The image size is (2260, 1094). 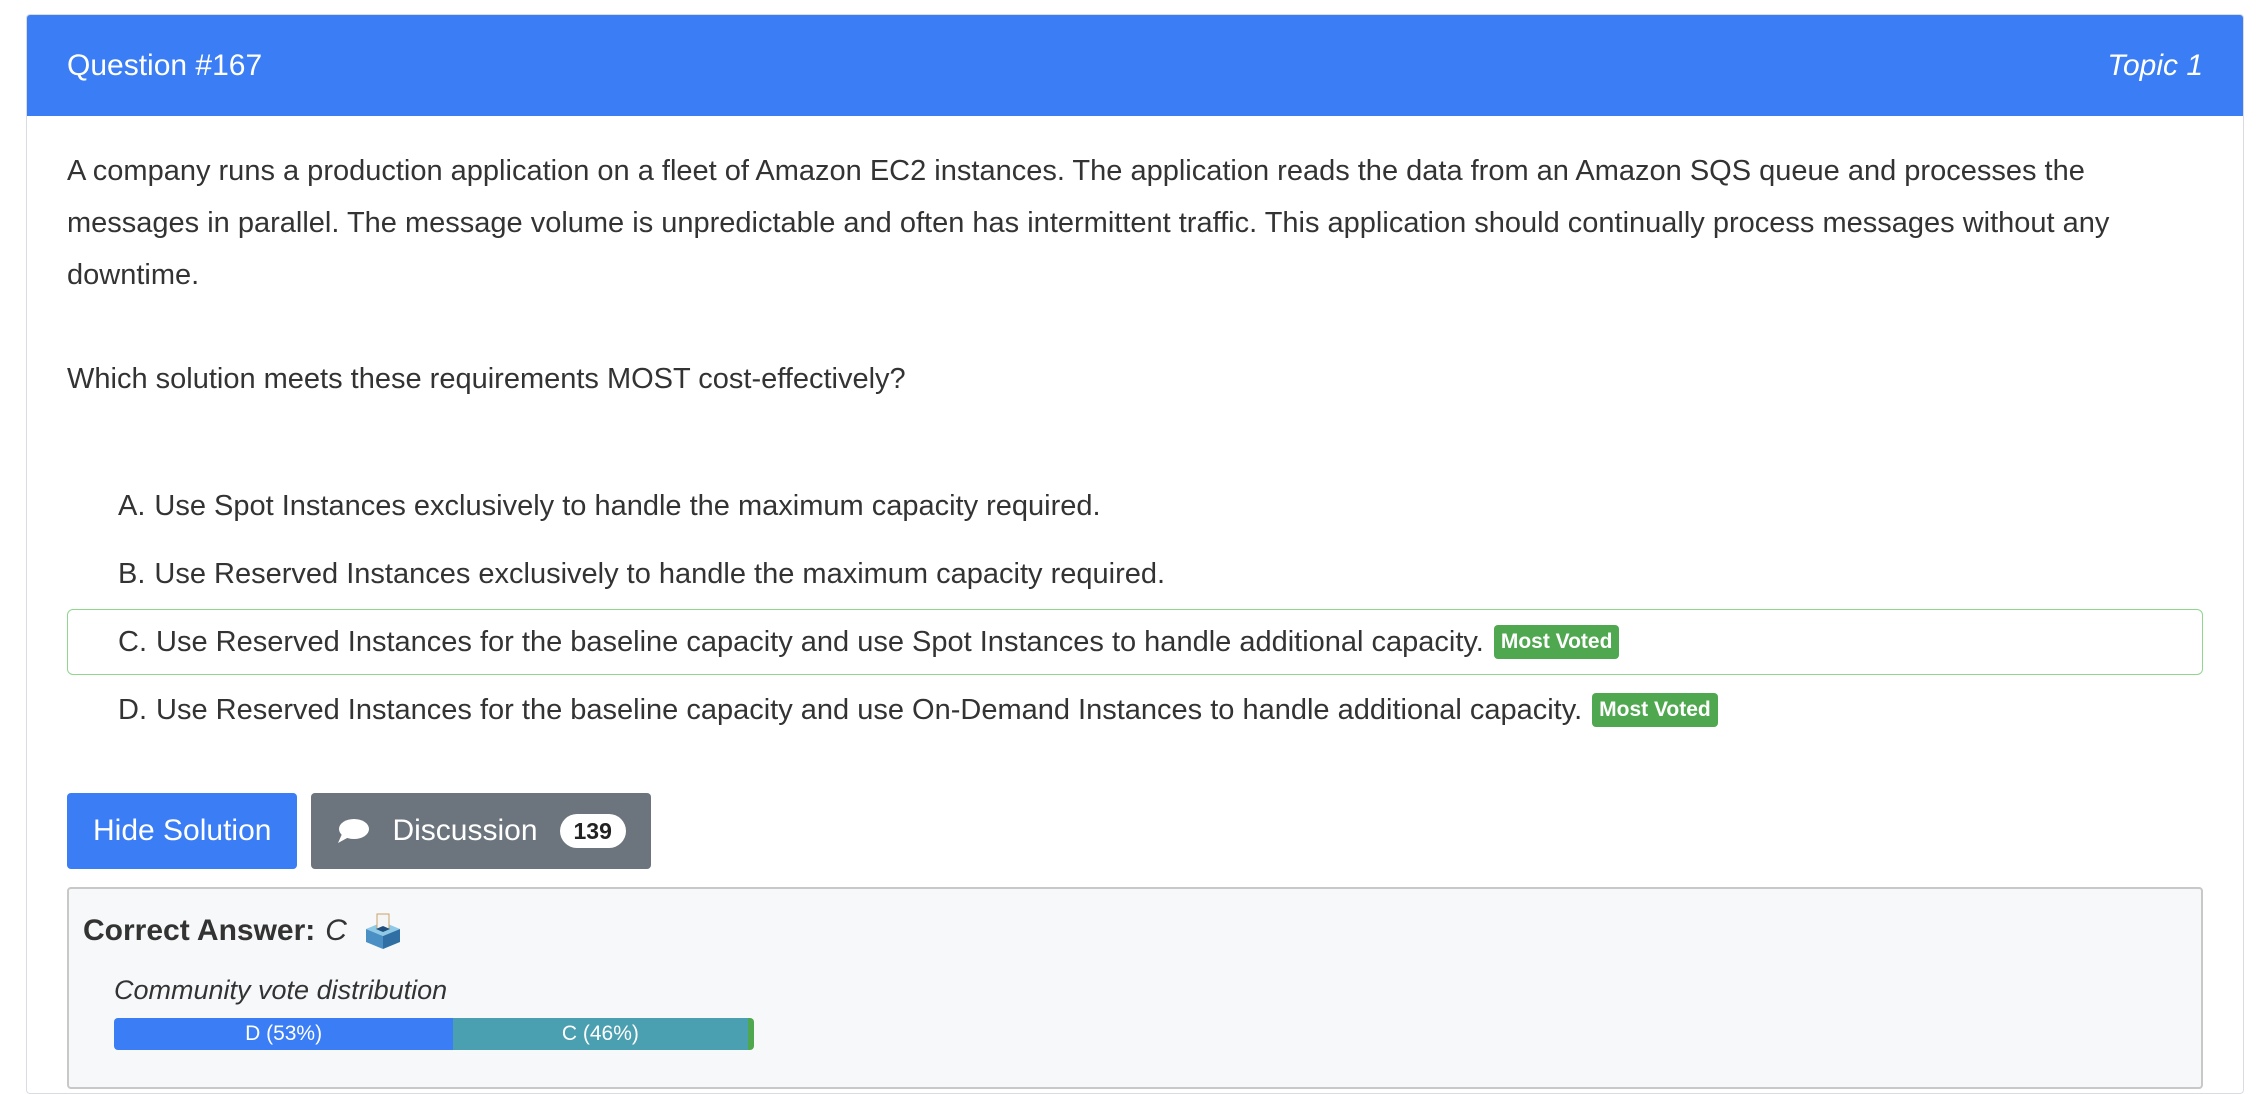 I want to click on vote-distribution-bar: D (53%) C (46%), so click(x=434, y=1034).